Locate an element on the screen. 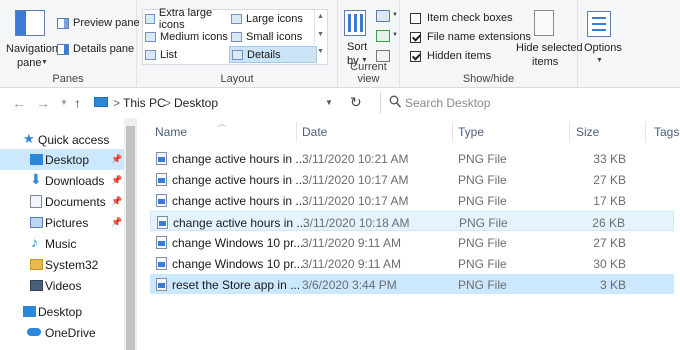  nav-item-system32: System32 is located at coordinates (62, 264).